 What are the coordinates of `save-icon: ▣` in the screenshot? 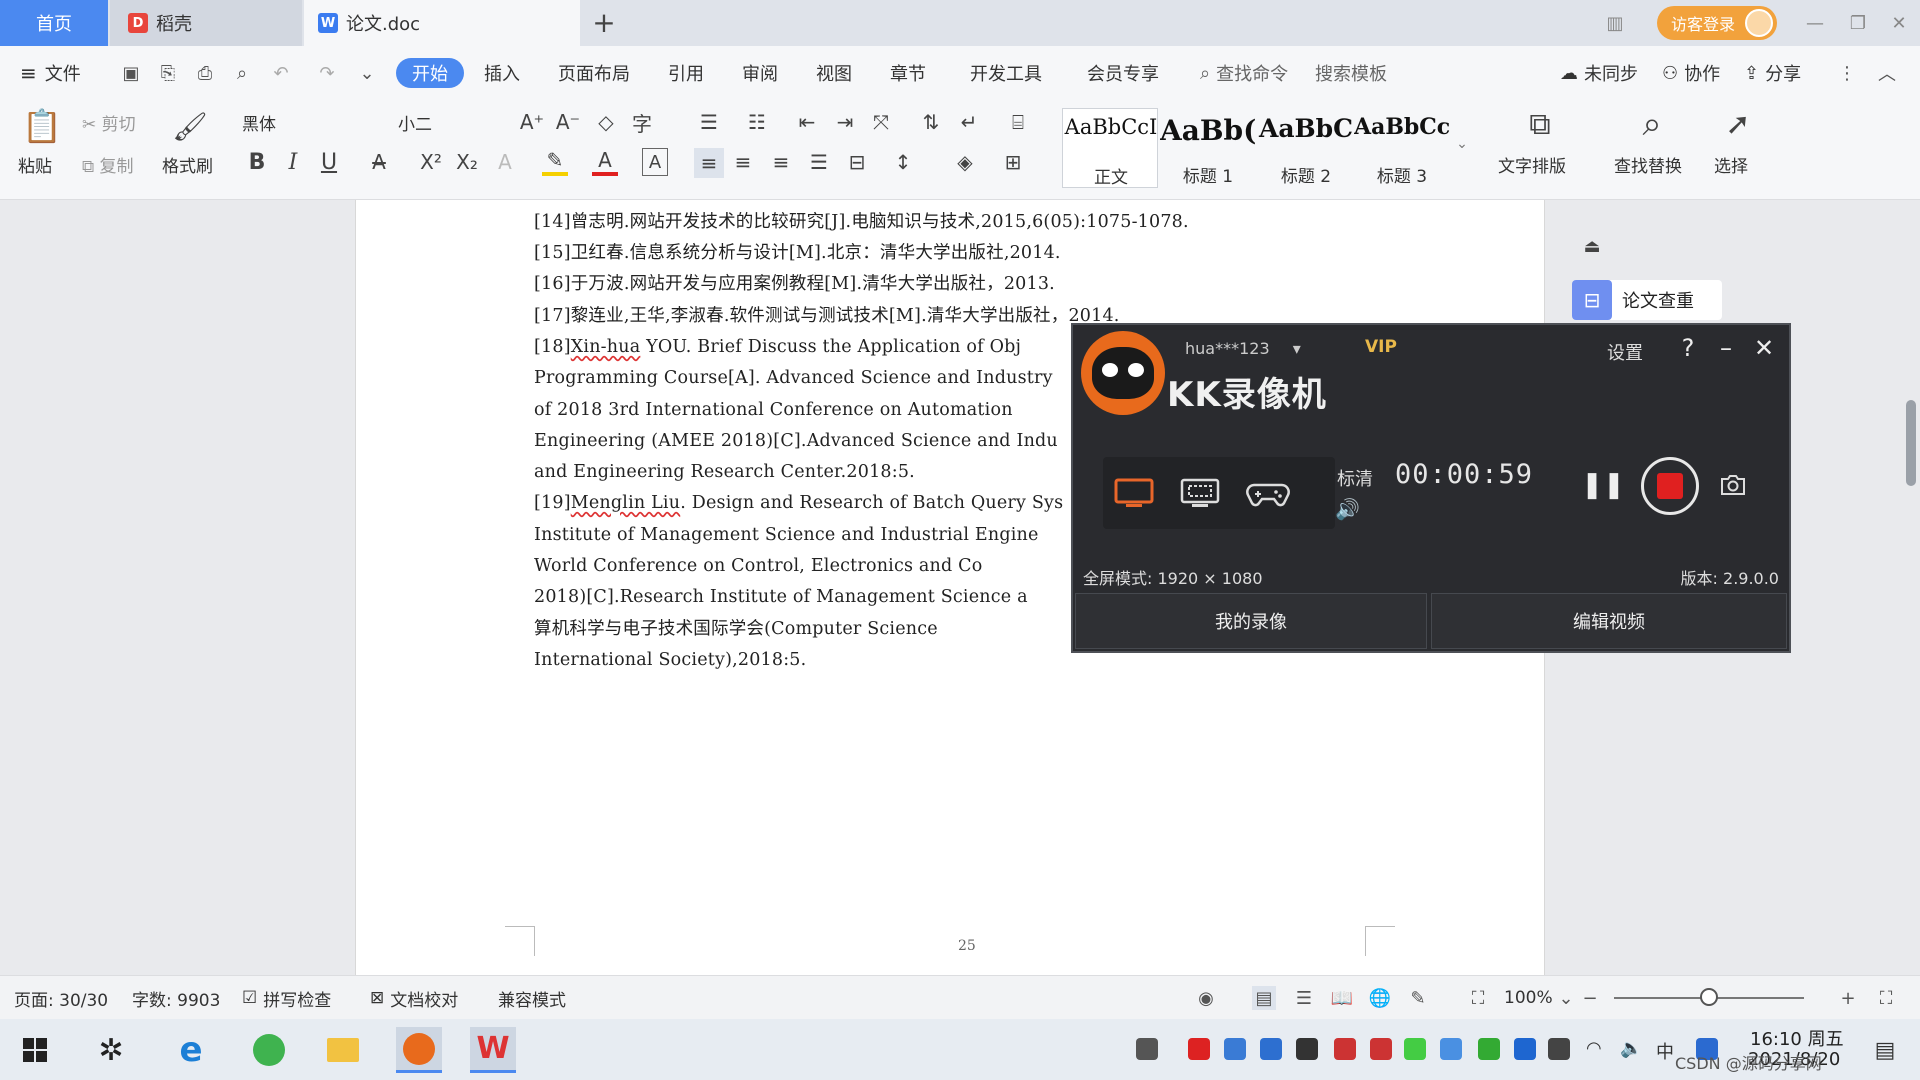 It's located at (131, 73).